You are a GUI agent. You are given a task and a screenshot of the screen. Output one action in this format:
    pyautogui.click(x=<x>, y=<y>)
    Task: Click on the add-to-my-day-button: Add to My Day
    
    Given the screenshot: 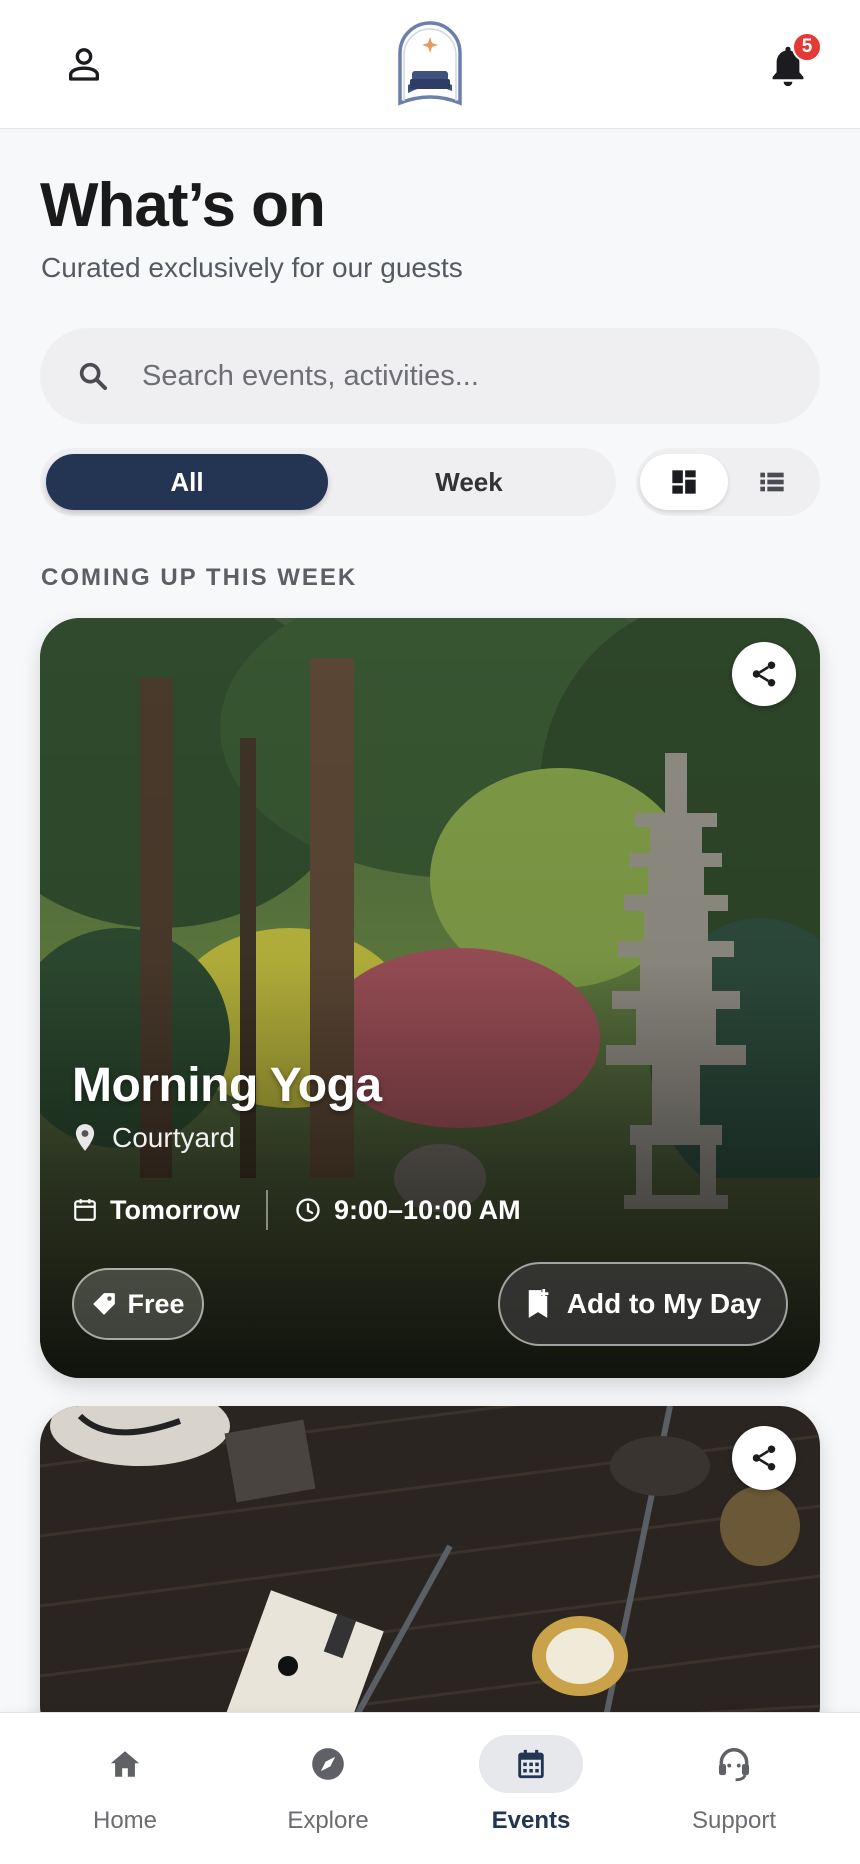 What is the action you would take?
    pyautogui.click(x=643, y=1304)
    